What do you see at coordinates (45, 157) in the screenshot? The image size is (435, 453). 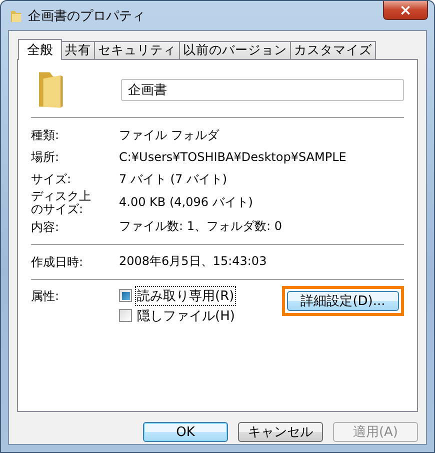 I see `property-label: 場所:` at bounding box center [45, 157].